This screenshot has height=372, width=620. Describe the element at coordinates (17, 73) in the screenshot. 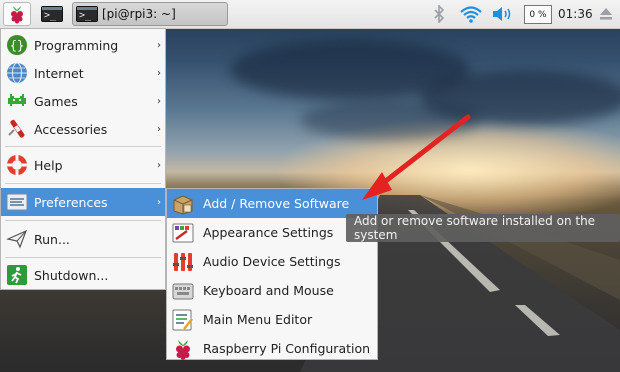

I see `globe-icon` at that location.